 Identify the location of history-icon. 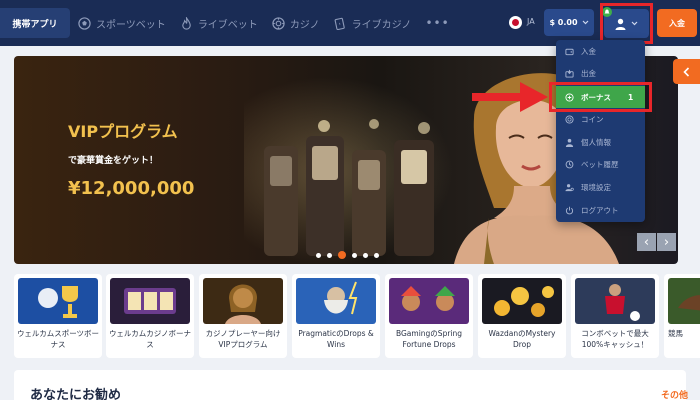
(569, 164).